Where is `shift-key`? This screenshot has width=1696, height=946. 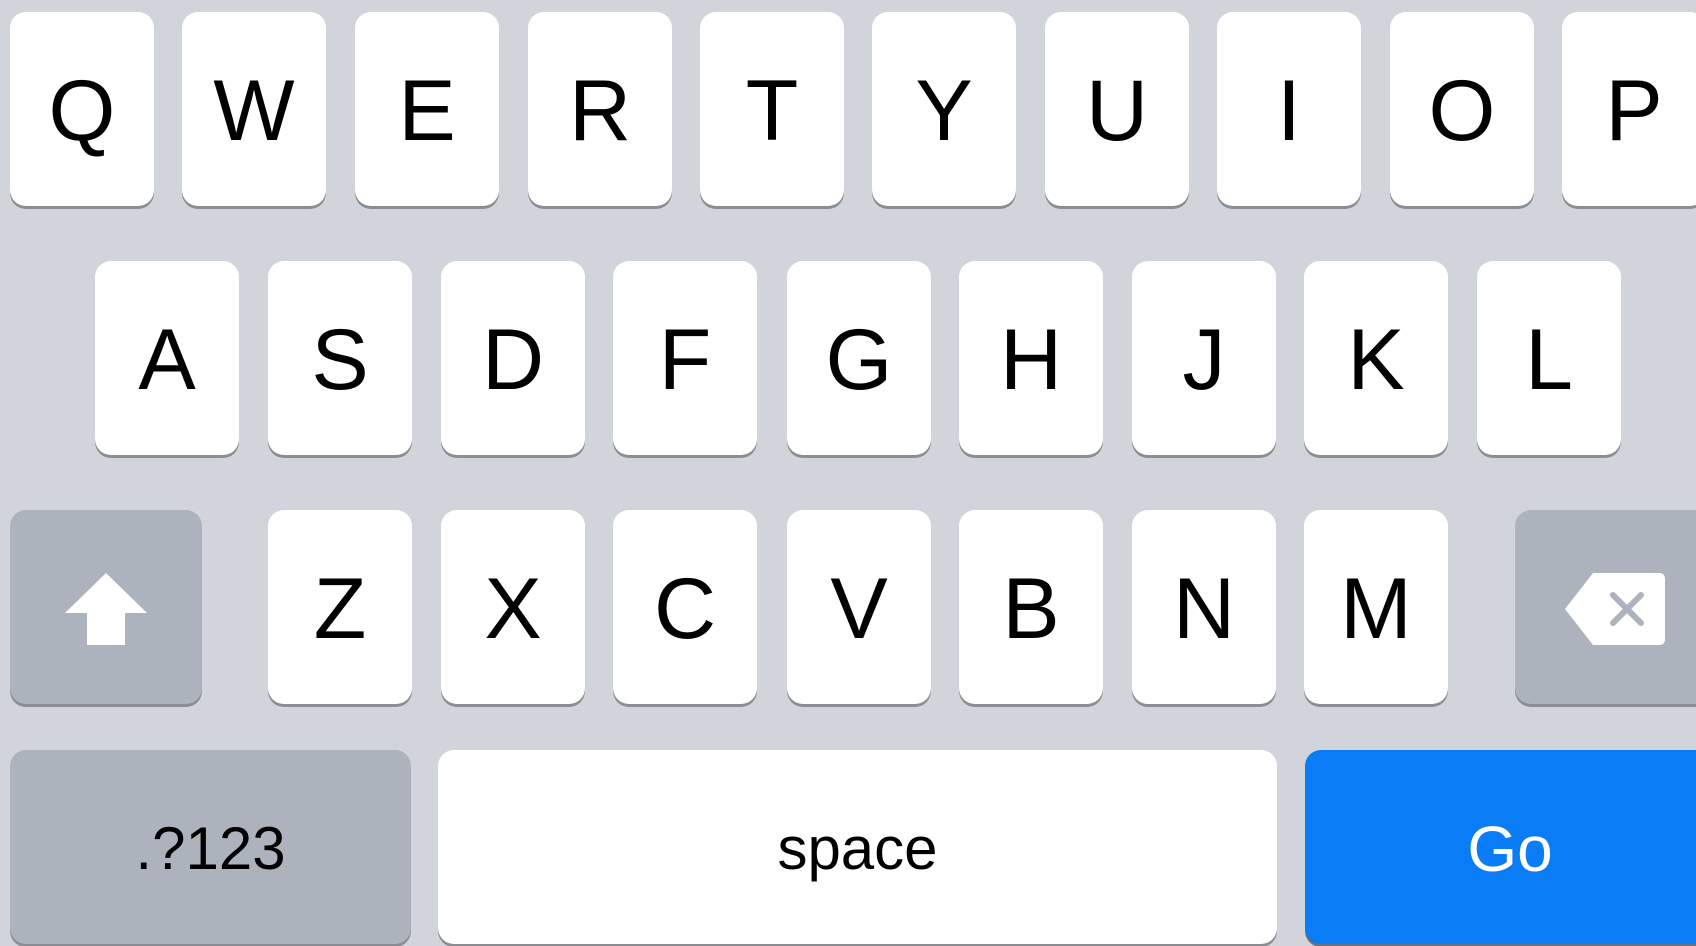 shift-key is located at coordinates (106, 607).